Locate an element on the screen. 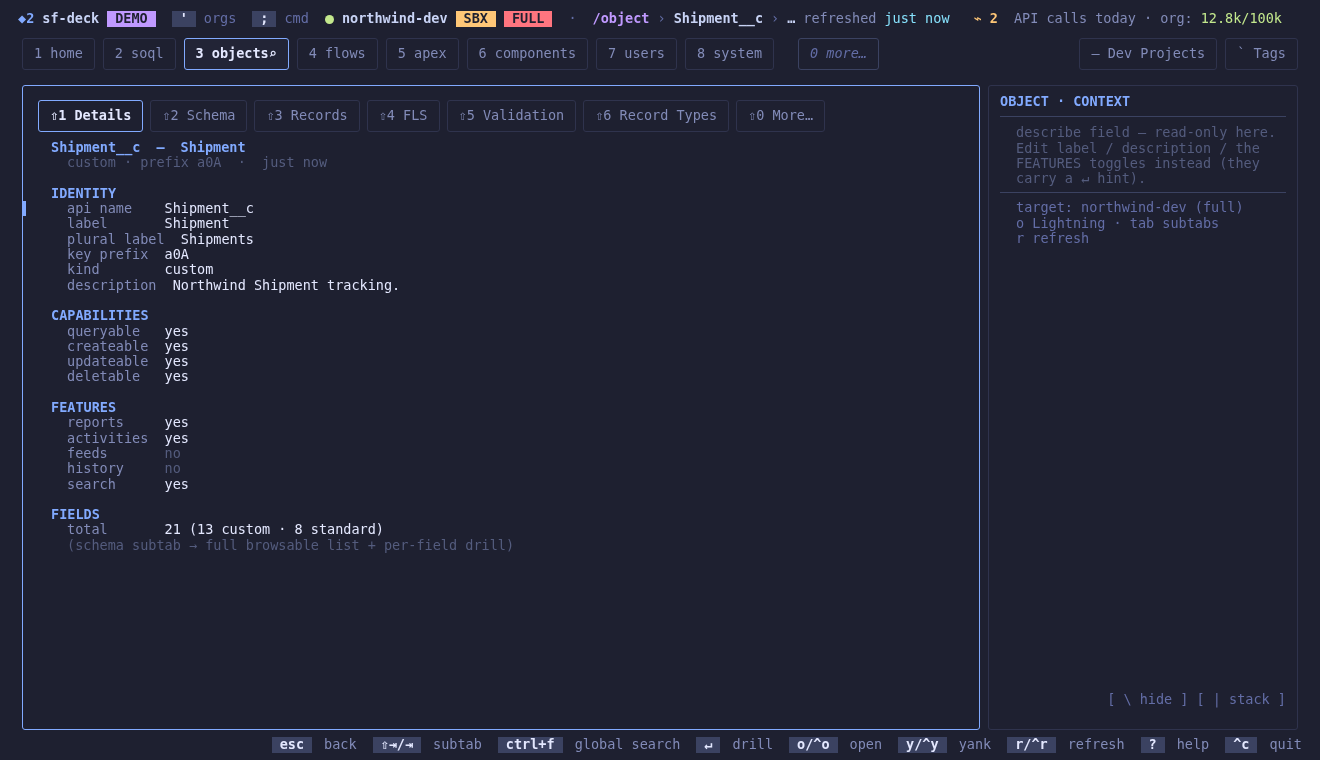  key-label: yank is located at coordinates (975, 745).